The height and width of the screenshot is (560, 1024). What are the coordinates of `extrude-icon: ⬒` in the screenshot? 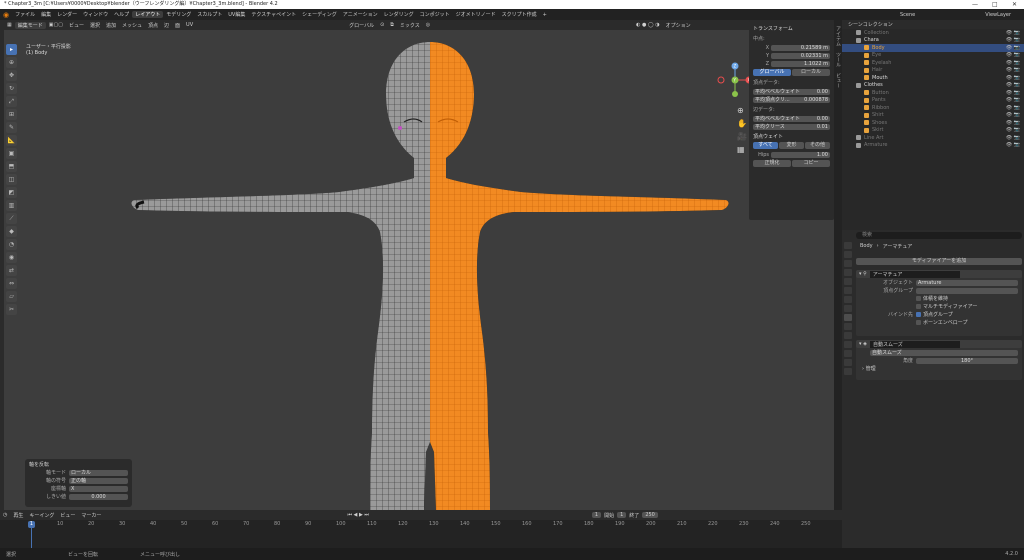 It's located at (11, 166).